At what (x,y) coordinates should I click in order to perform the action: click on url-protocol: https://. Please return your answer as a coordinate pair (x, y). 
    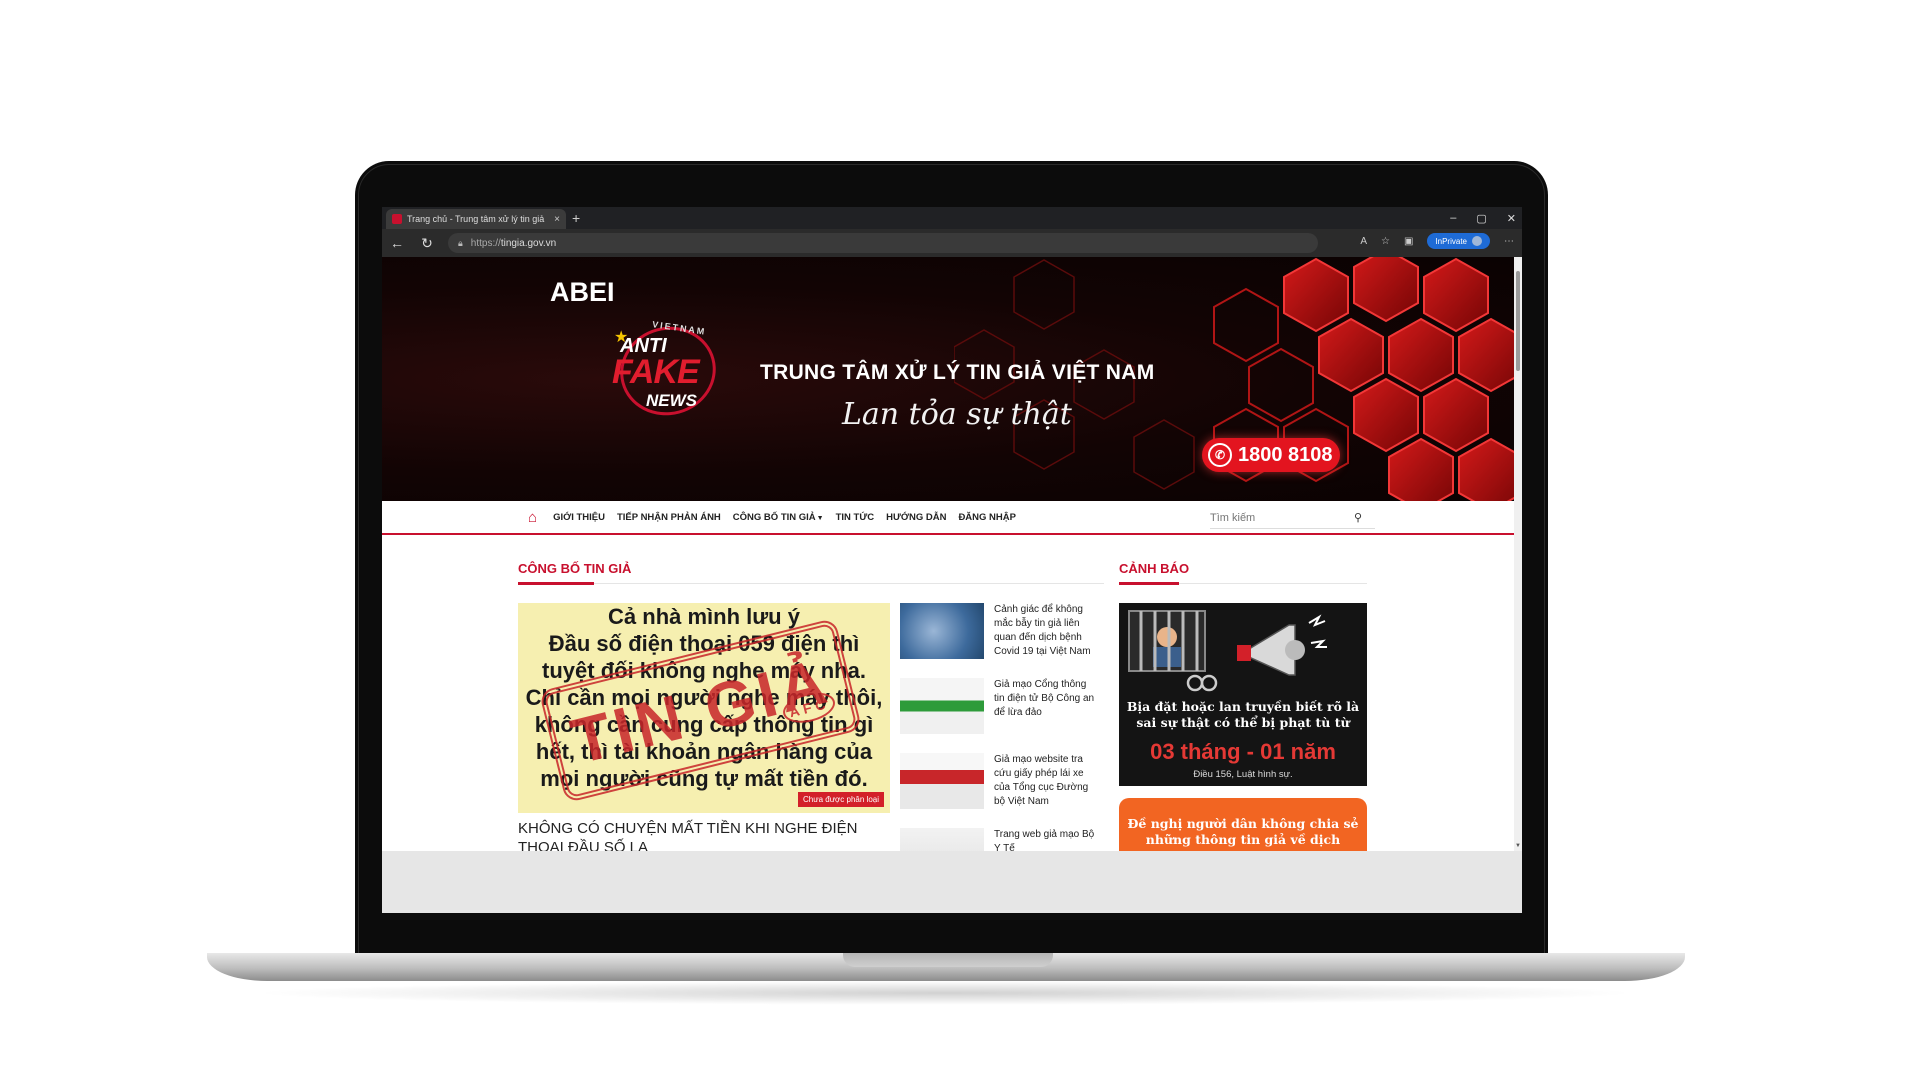
    Looking at the image, I should click on (485, 243).